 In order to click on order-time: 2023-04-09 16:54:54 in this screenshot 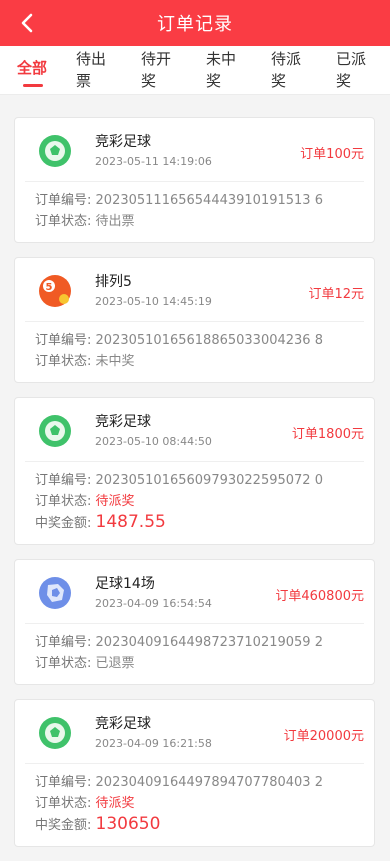, I will do `click(153, 603)`.